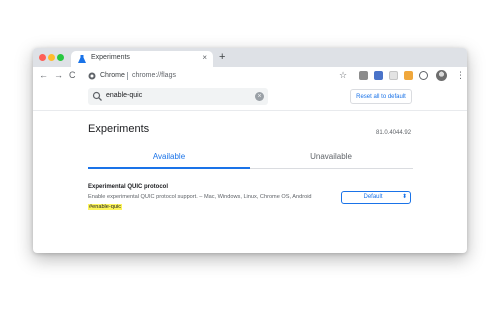 This screenshot has width=500, height=320. Describe the element at coordinates (112, 75) in the screenshot. I see `site-name: Chrome` at that location.